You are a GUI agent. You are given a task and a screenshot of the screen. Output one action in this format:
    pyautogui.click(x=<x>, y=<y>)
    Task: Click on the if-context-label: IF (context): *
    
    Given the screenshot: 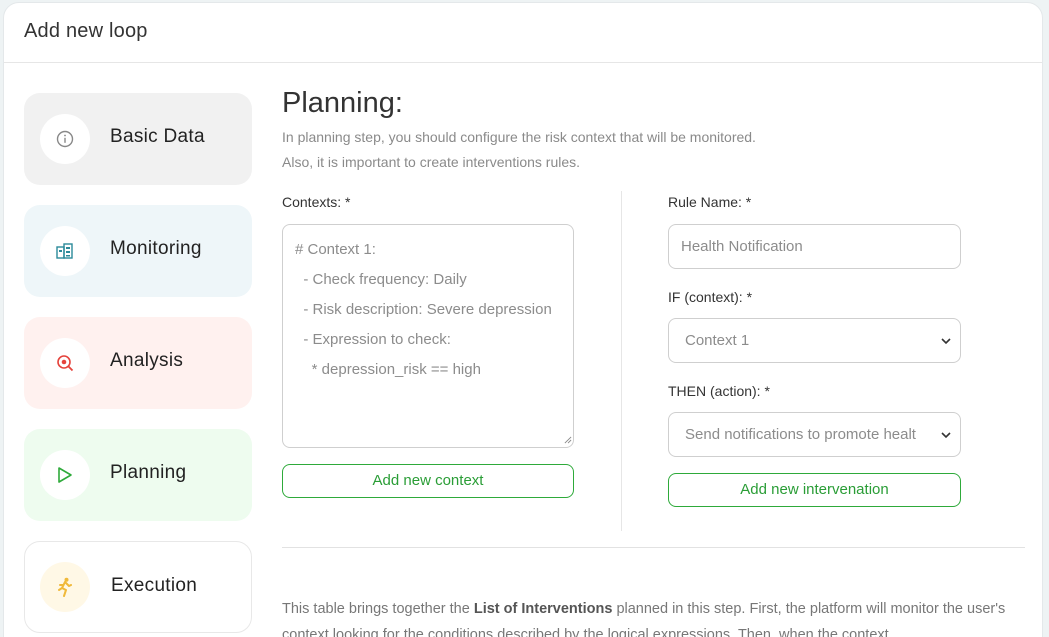 What is the action you would take?
    pyautogui.click(x=710, y=297)
    